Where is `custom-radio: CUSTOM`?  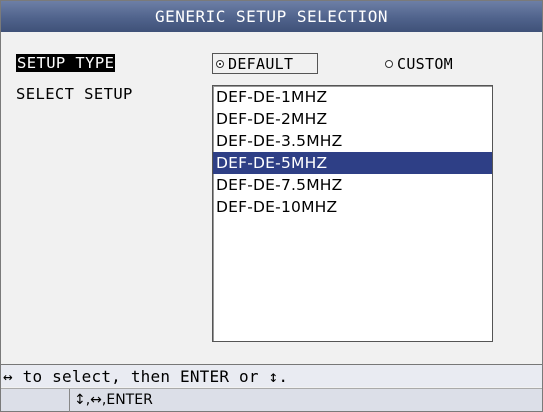 custom-radio: CUSTOM is located at coordinates (419, 63).